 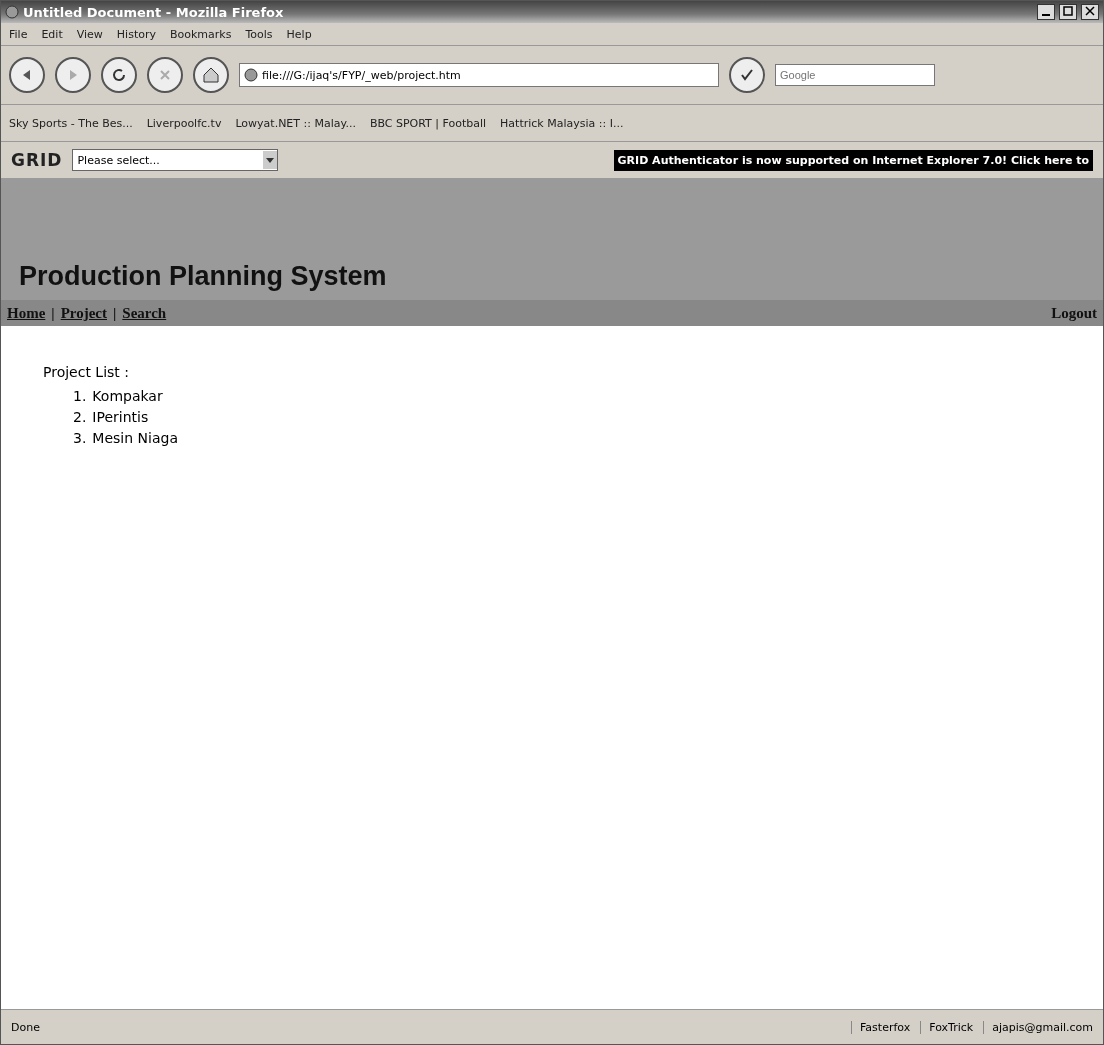 I want to click on list-heading: Project List :, so click(x=86, y=372).